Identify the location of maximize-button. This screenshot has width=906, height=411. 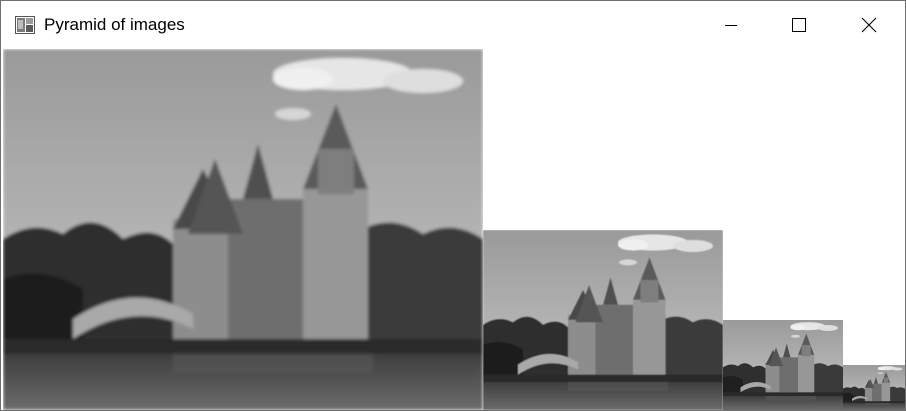
(799, 25).